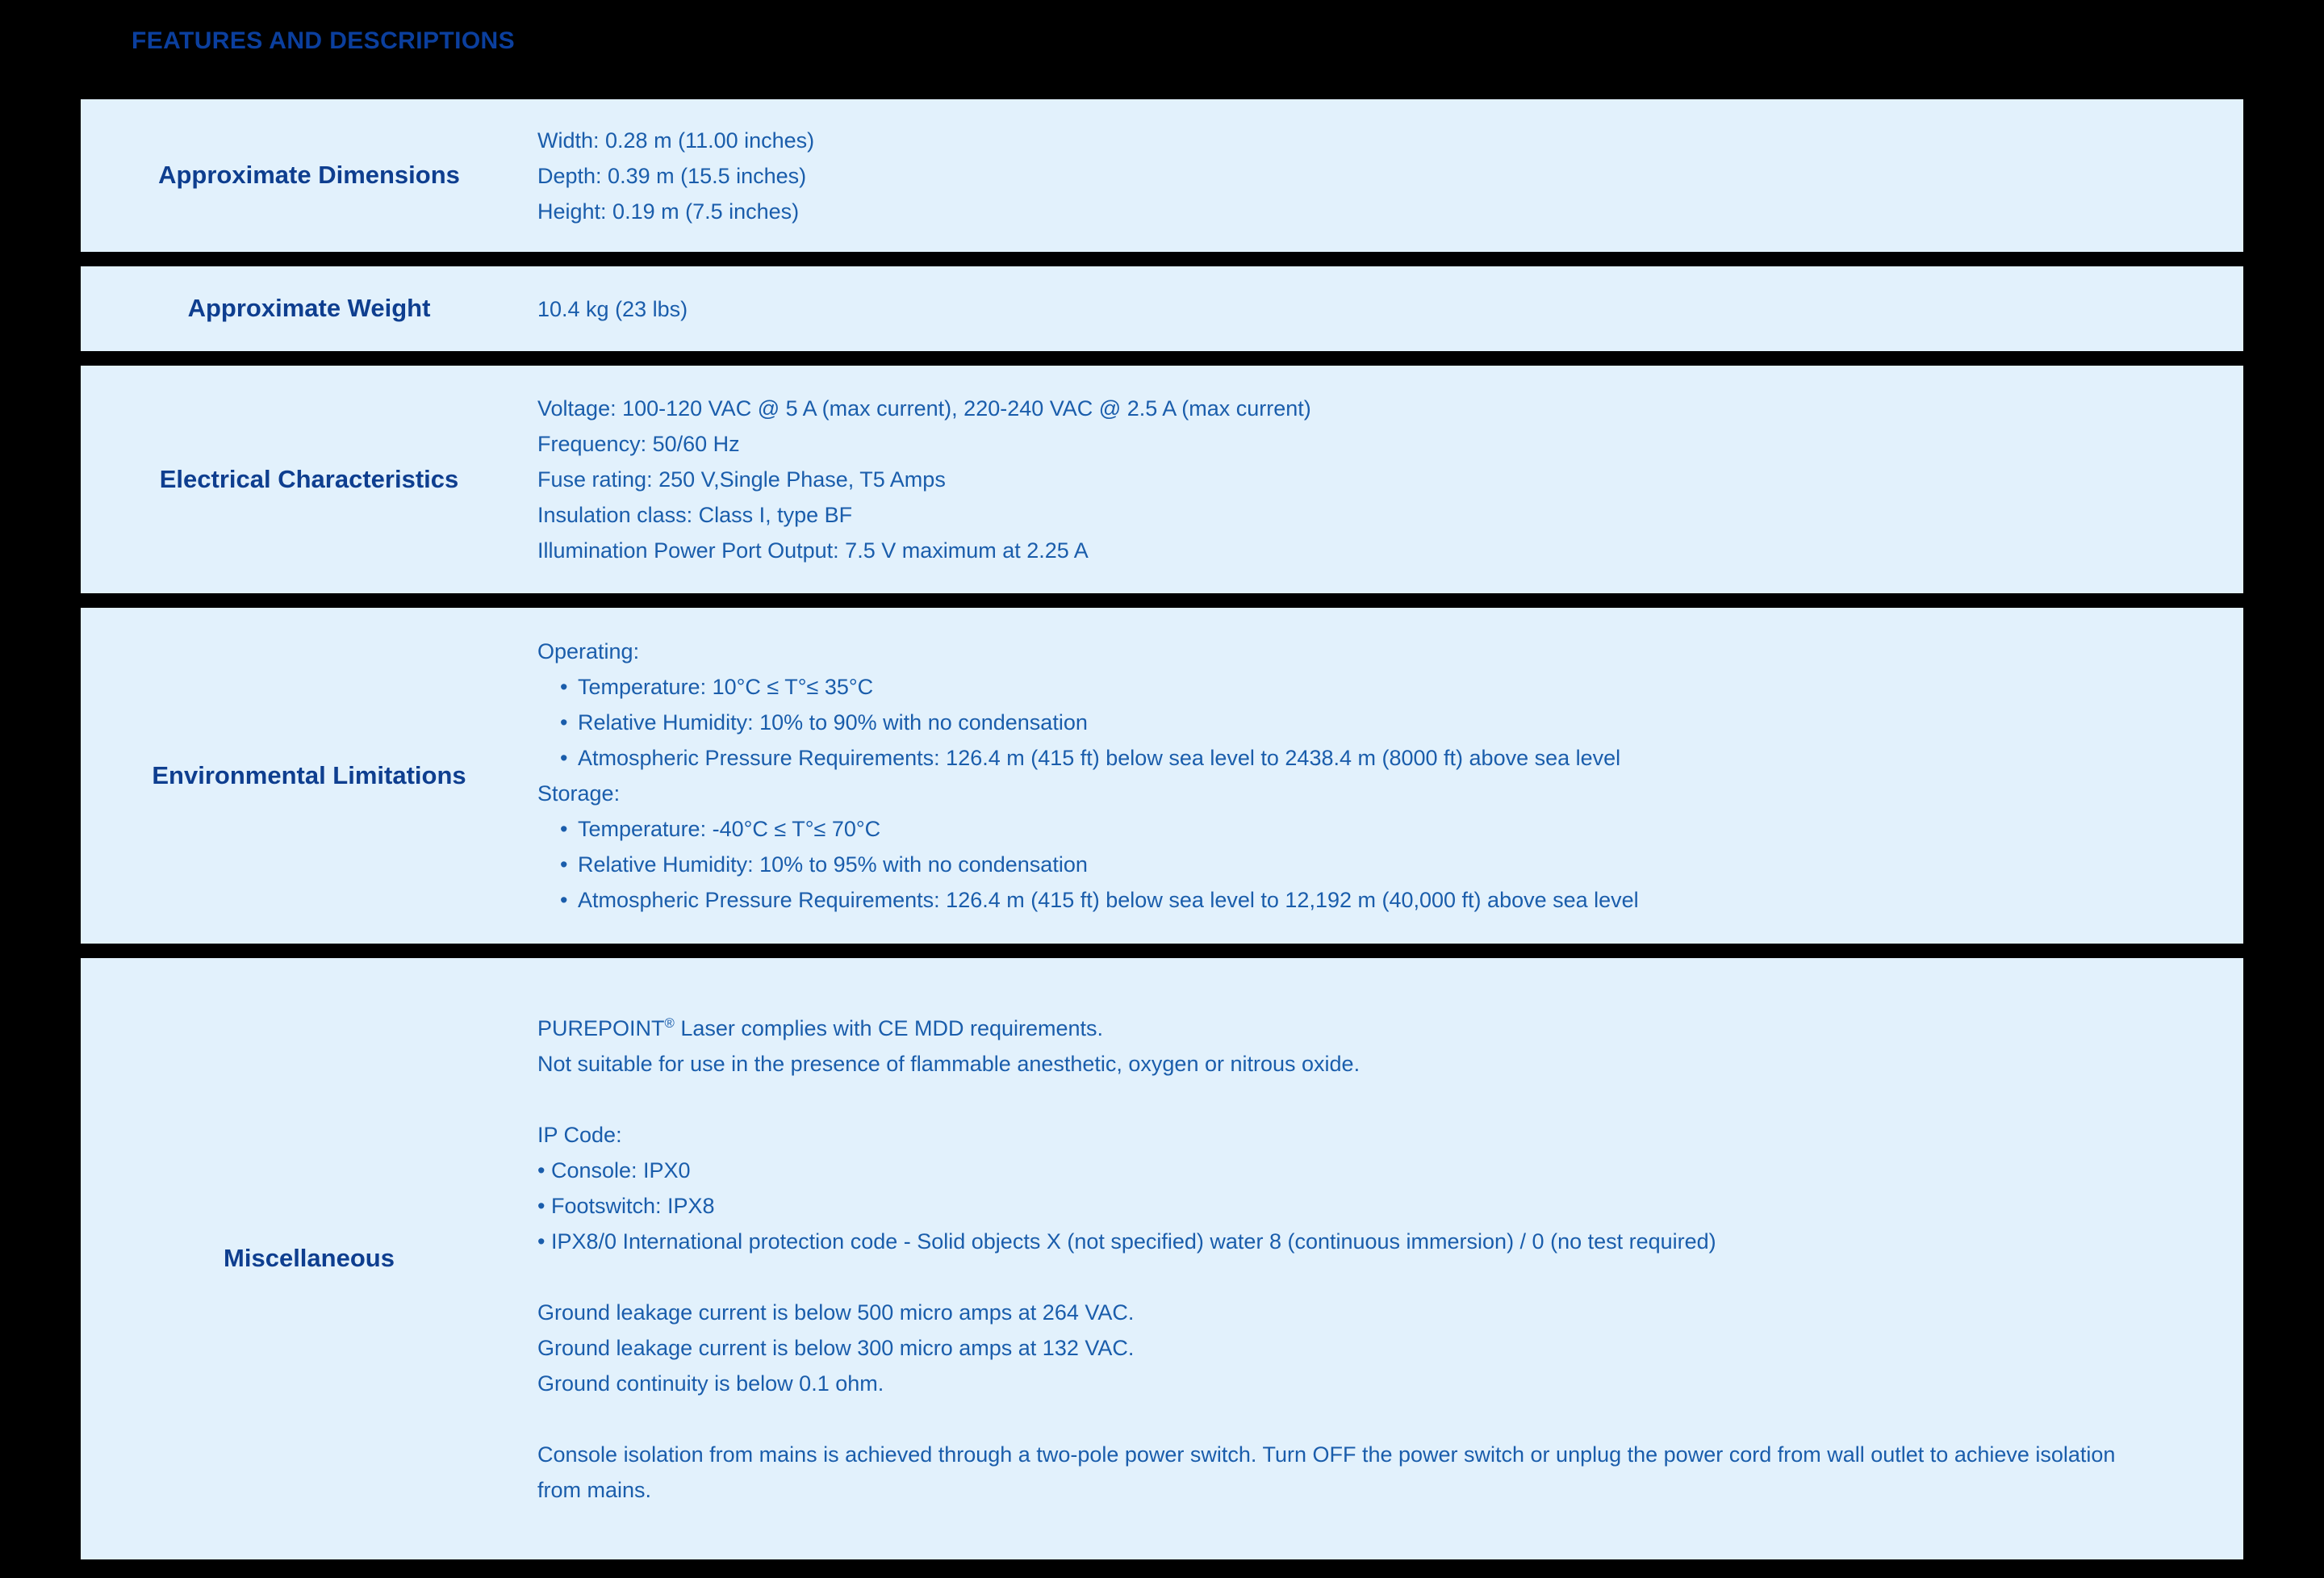  I want to click on value-line: Frequency: 50/60 Hz, so click(638, 444).